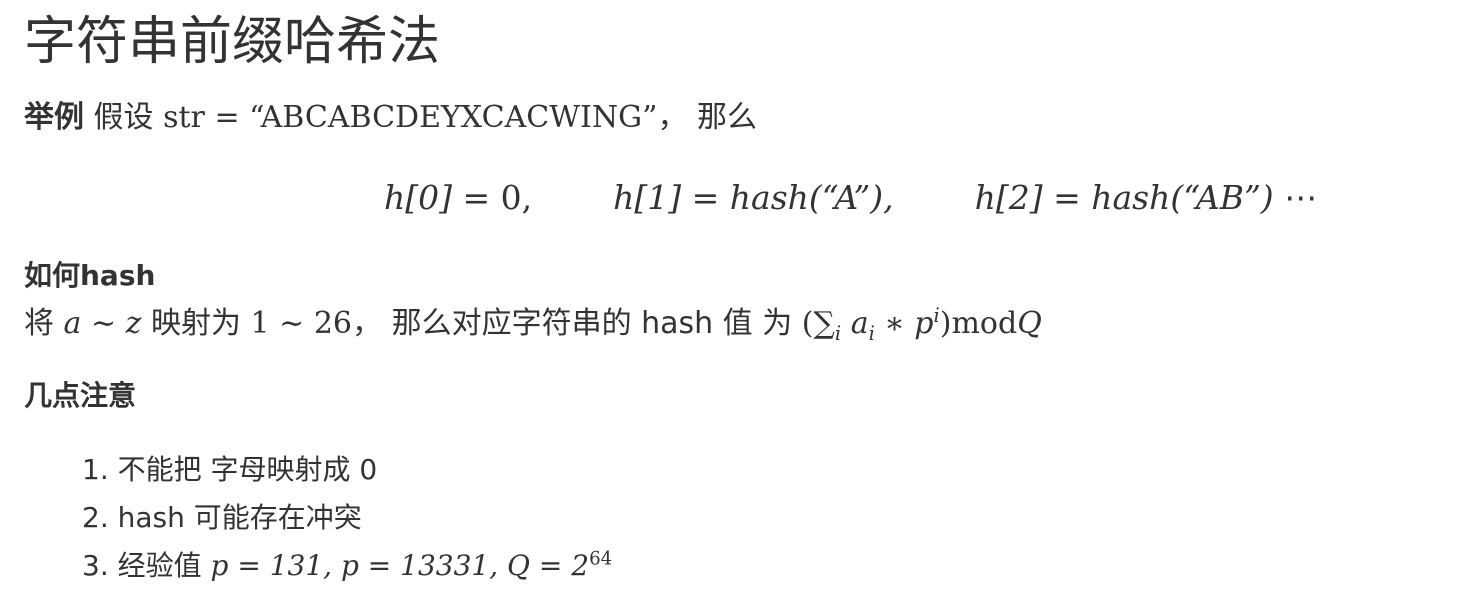 The width and height of the screenshot is (1474, 591). Describe the element at coordinates (54, 117) in the screenshot. I see `example-label: 举例` at that location.